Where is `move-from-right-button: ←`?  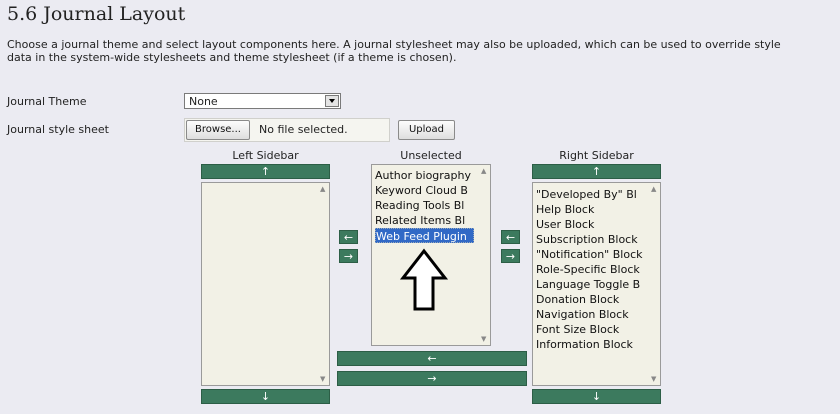
move-from-right-button: ← is located at coordinates (510, 237).